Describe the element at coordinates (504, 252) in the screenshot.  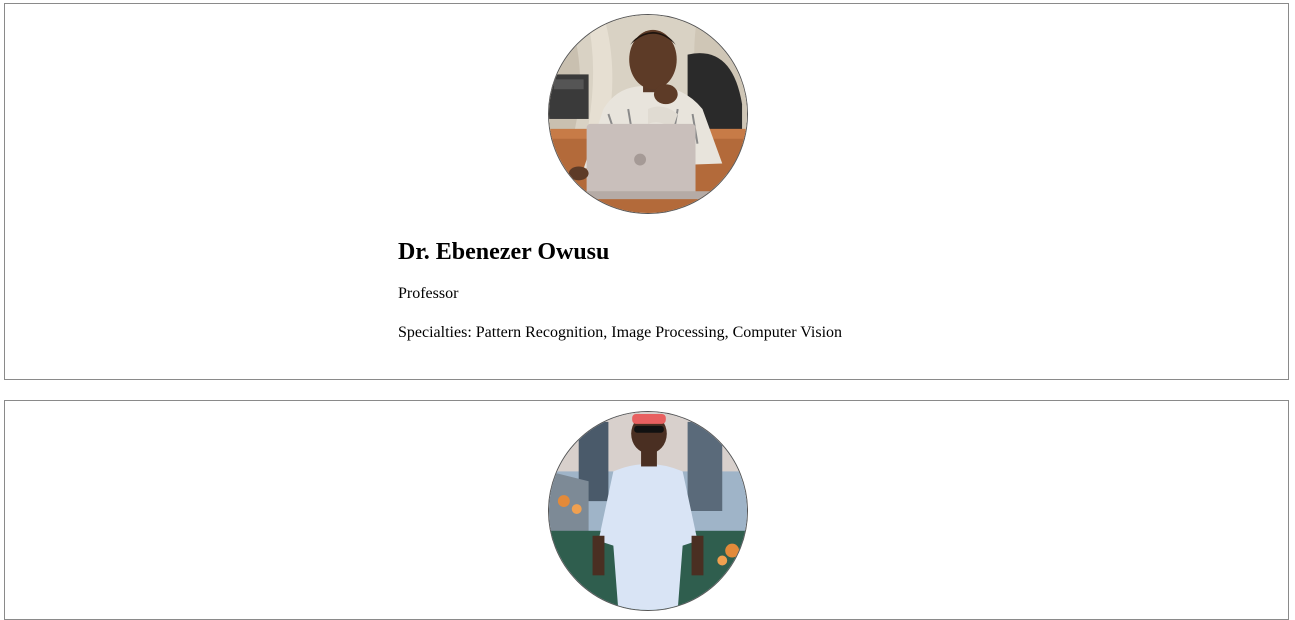
I see `faculty-name: Dr. Ebenezer Owusu` at that location.